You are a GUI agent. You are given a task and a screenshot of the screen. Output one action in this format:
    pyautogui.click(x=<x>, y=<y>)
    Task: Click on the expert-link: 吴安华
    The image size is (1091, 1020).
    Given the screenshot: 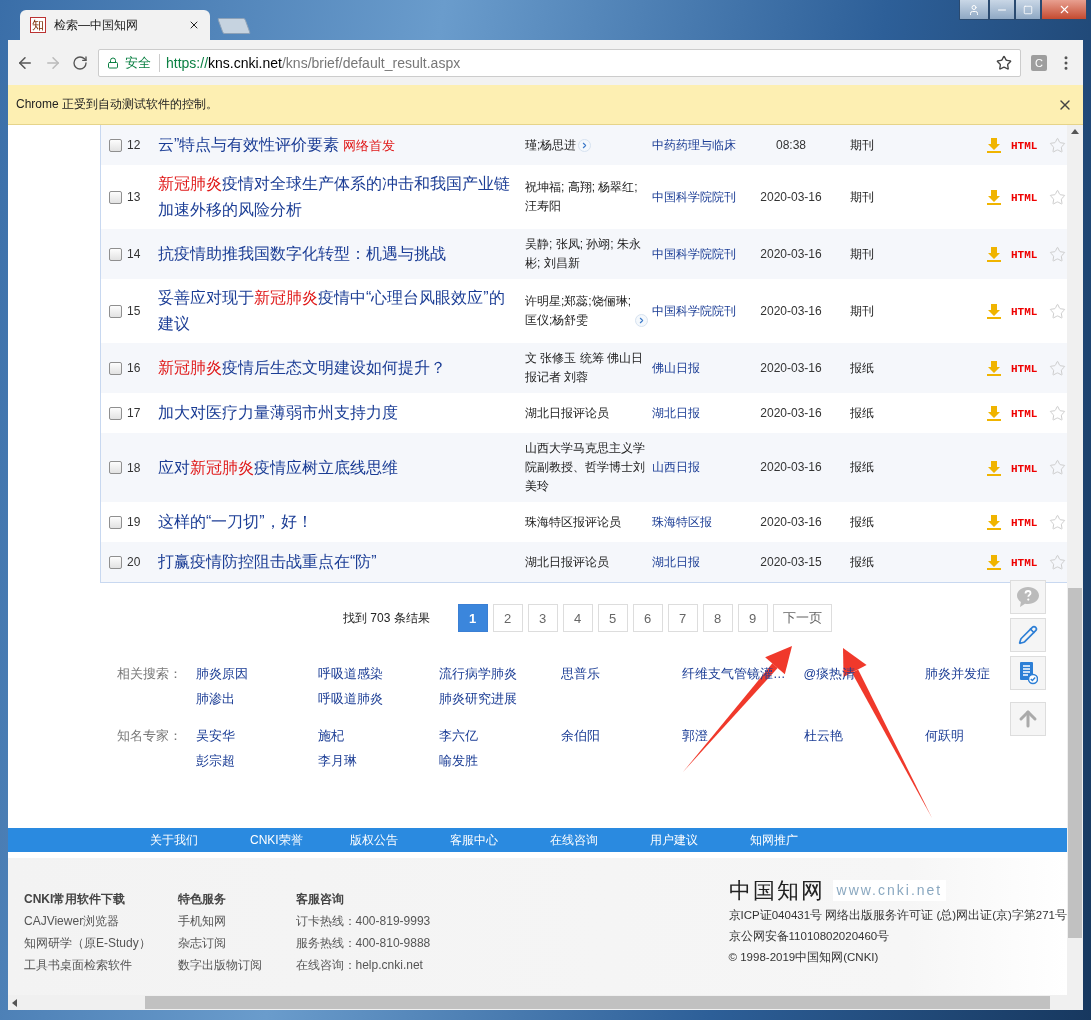 What is the action you would take?
    pyautogui.click(x=215, y=736)
    